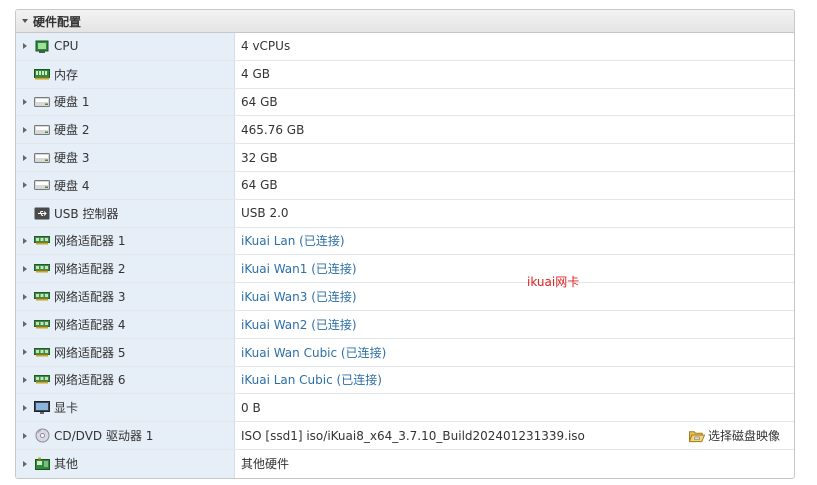  Describe the element at coordinates (311, 379) in the screenshot. I see `network-link: iKuai Lan Cubic (已连接)` at that location.